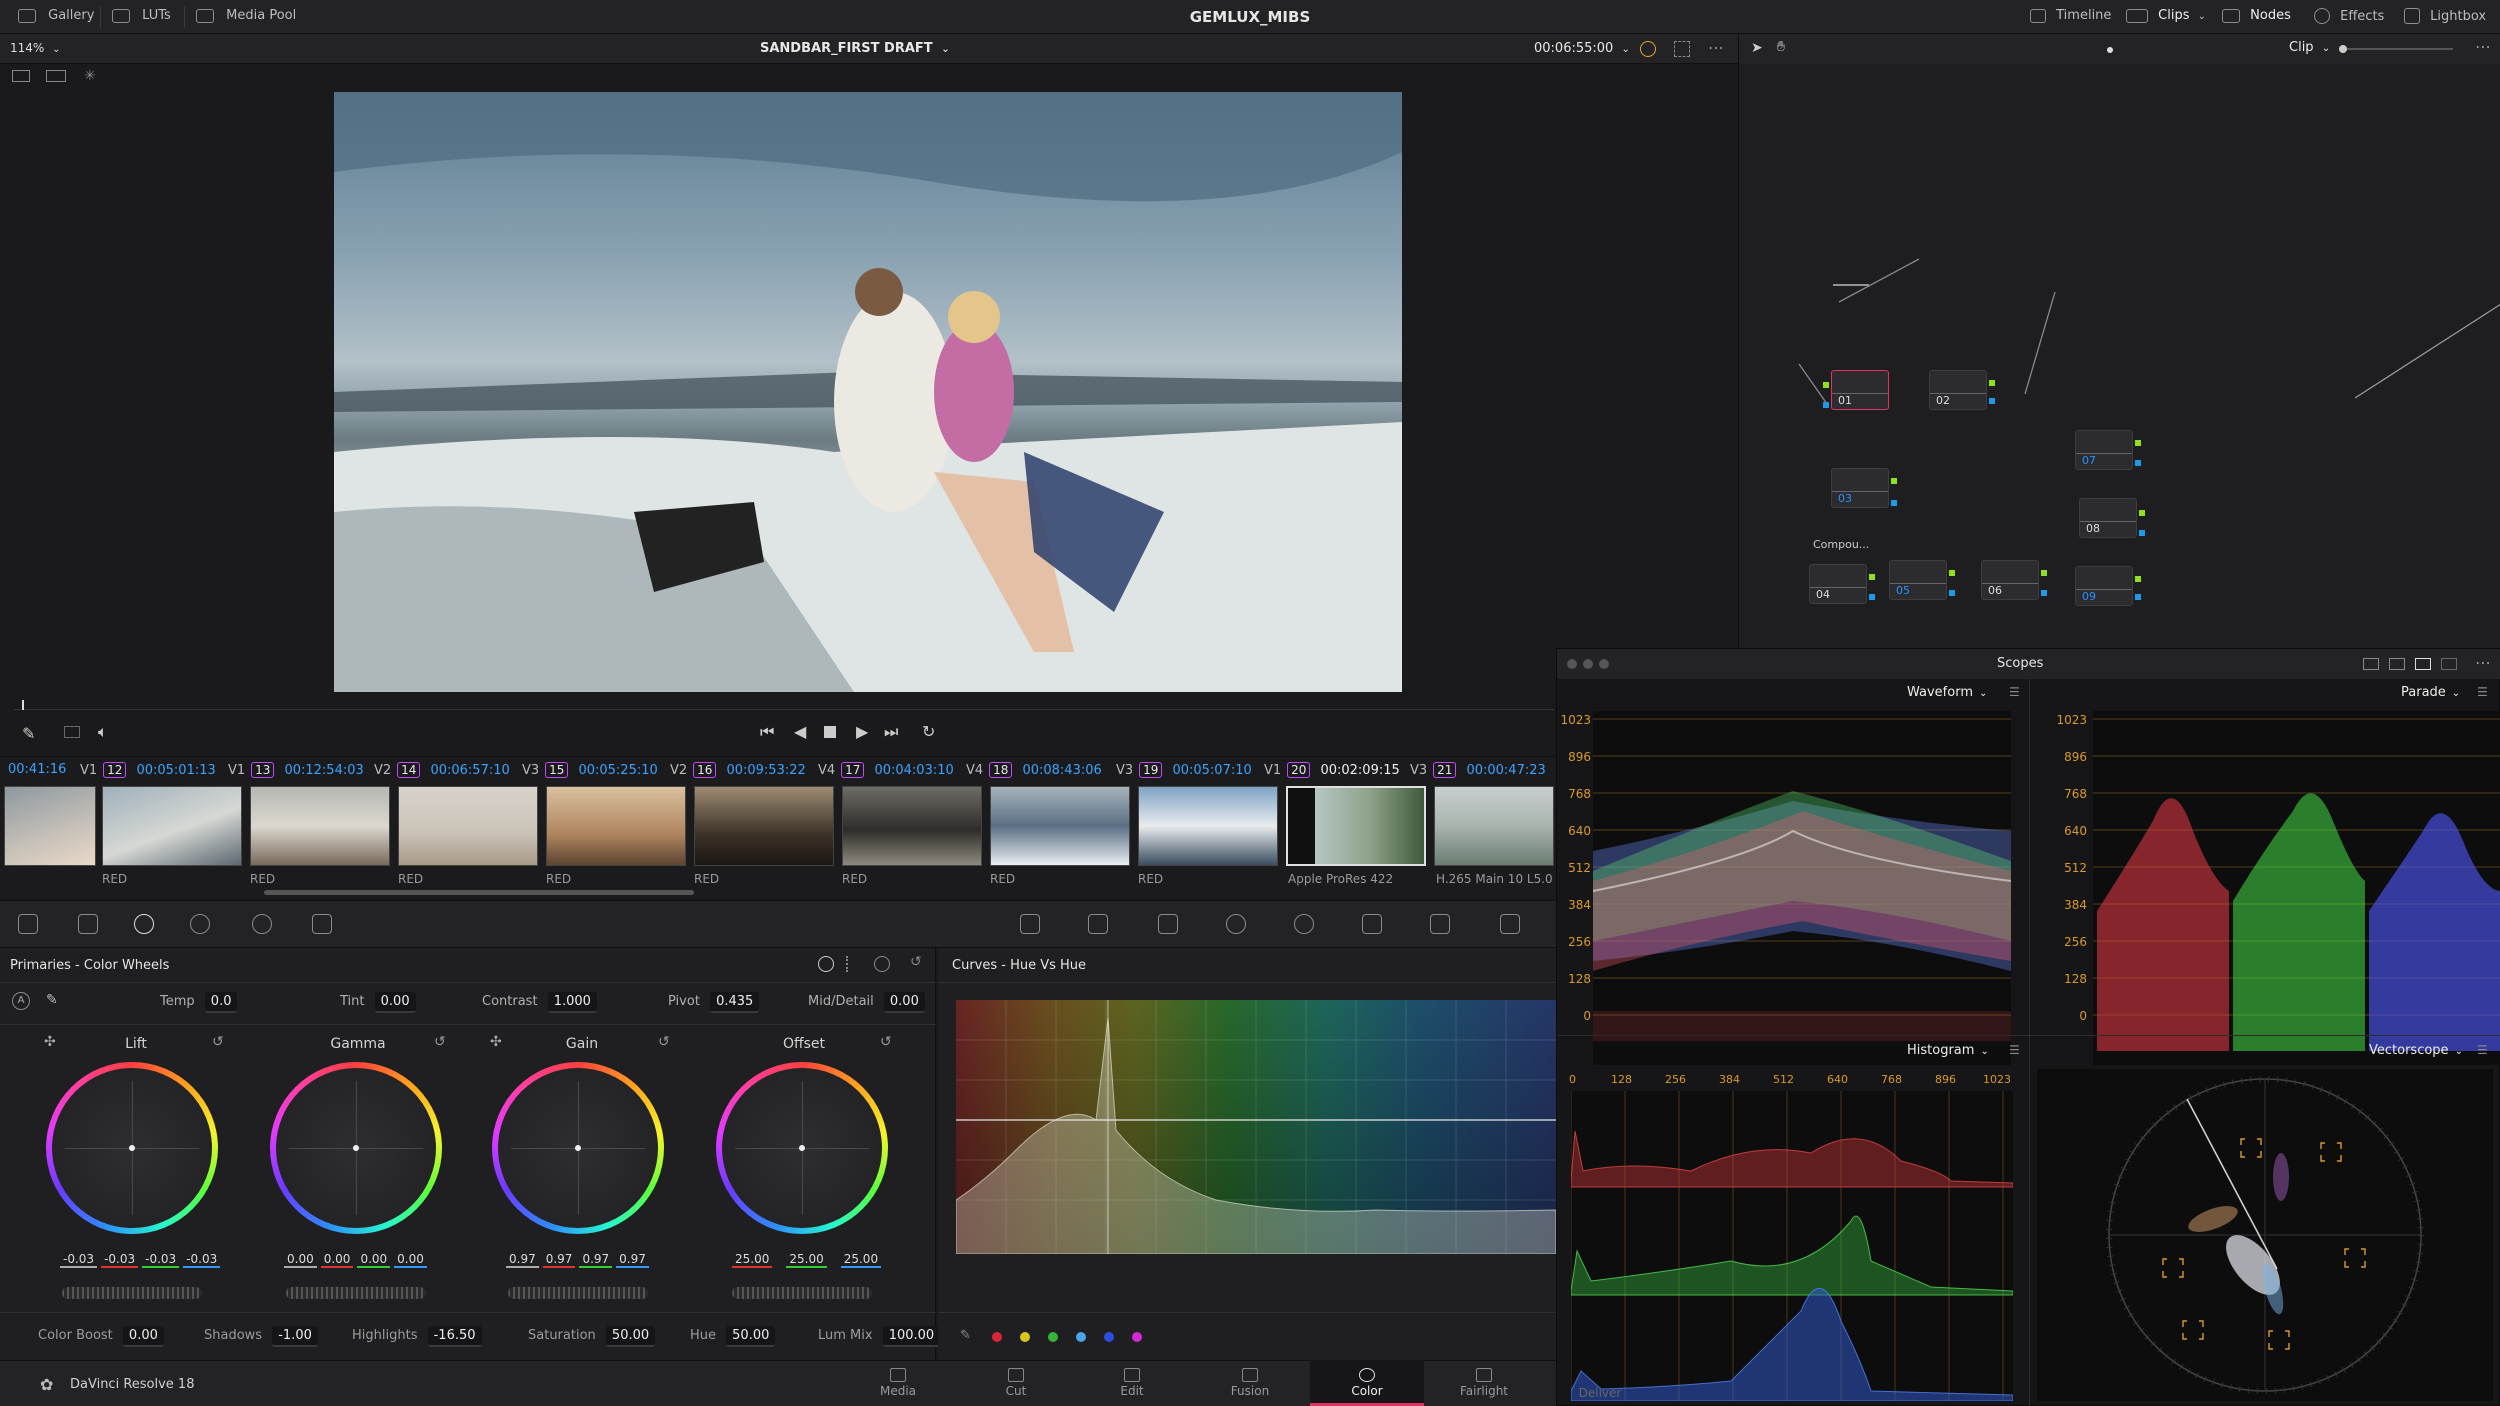  I want to click on page-tab-deliver: Deliver, so click(1600, 1393).